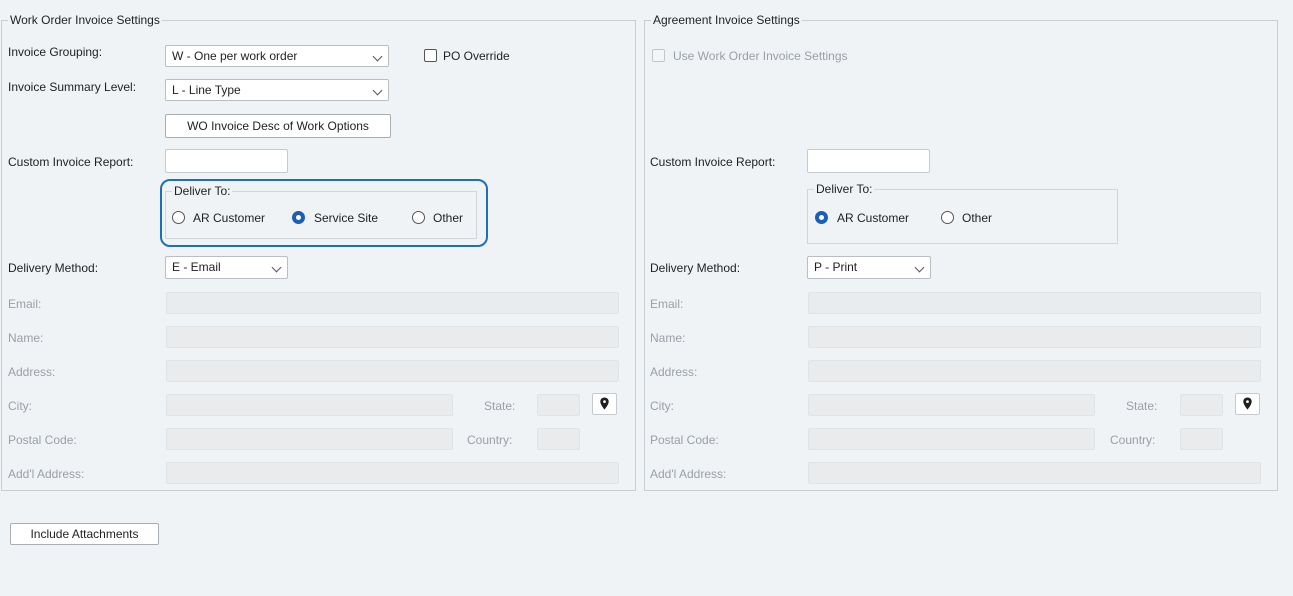 The width and height of the screenshot is (1293, 596). What do you see at coordinates (309, 405) in the screenshot?
I see `wo-city-input` at bounding box center [309, 405].